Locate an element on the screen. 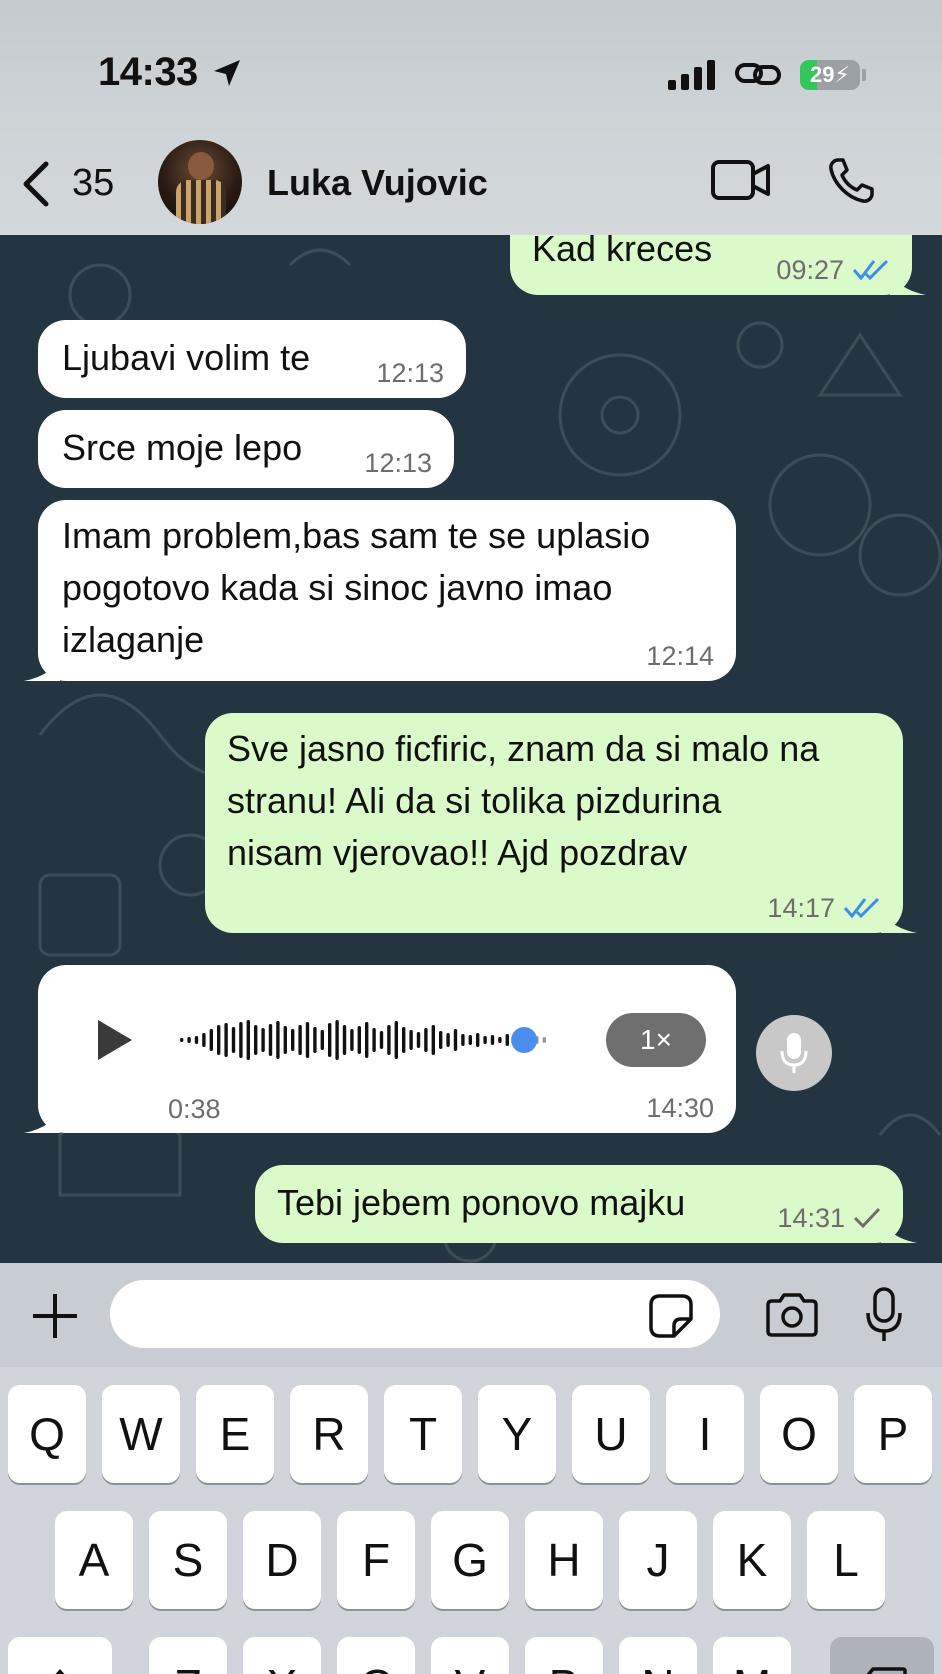 The width and height of the screenshot is (942, 1674). key-k: K is located at coordinates (752, 1560).